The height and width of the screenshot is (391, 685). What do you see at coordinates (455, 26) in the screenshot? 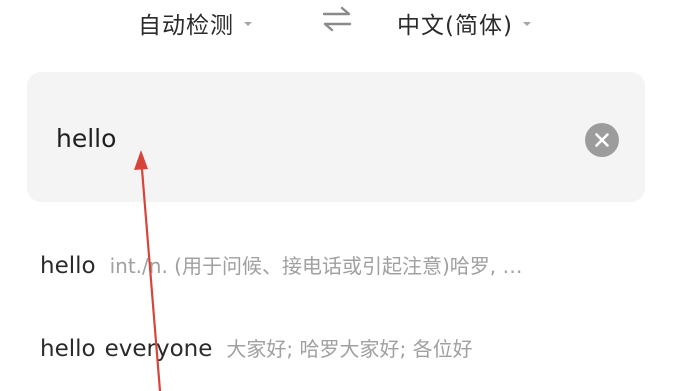
I see `target-language-label: 中文(简体)` at bounding box center [455, 26].